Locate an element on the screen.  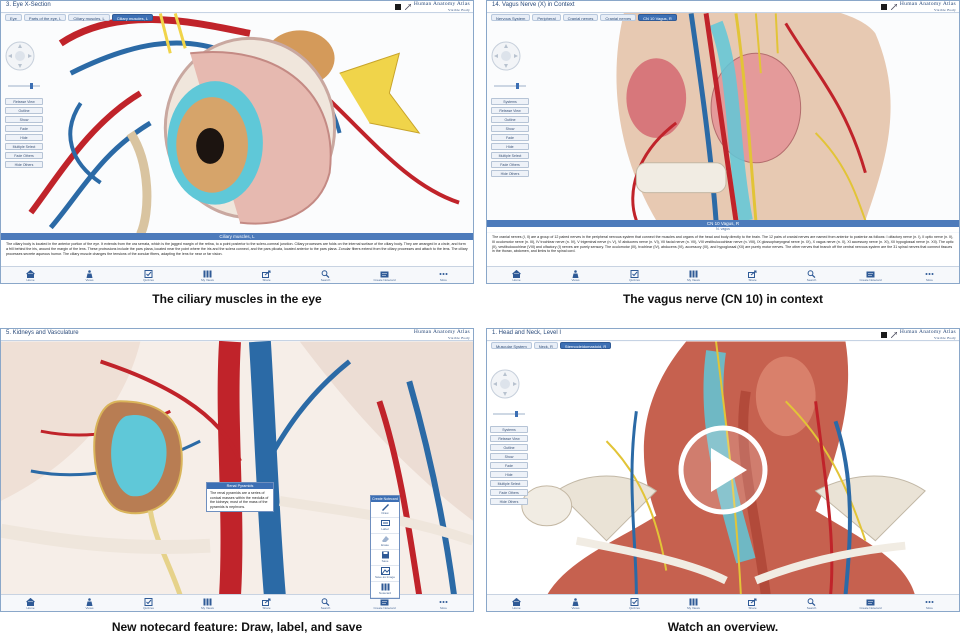
breadcrumb-item: Ciliary muscles, L is located at coordinates (89, 17).